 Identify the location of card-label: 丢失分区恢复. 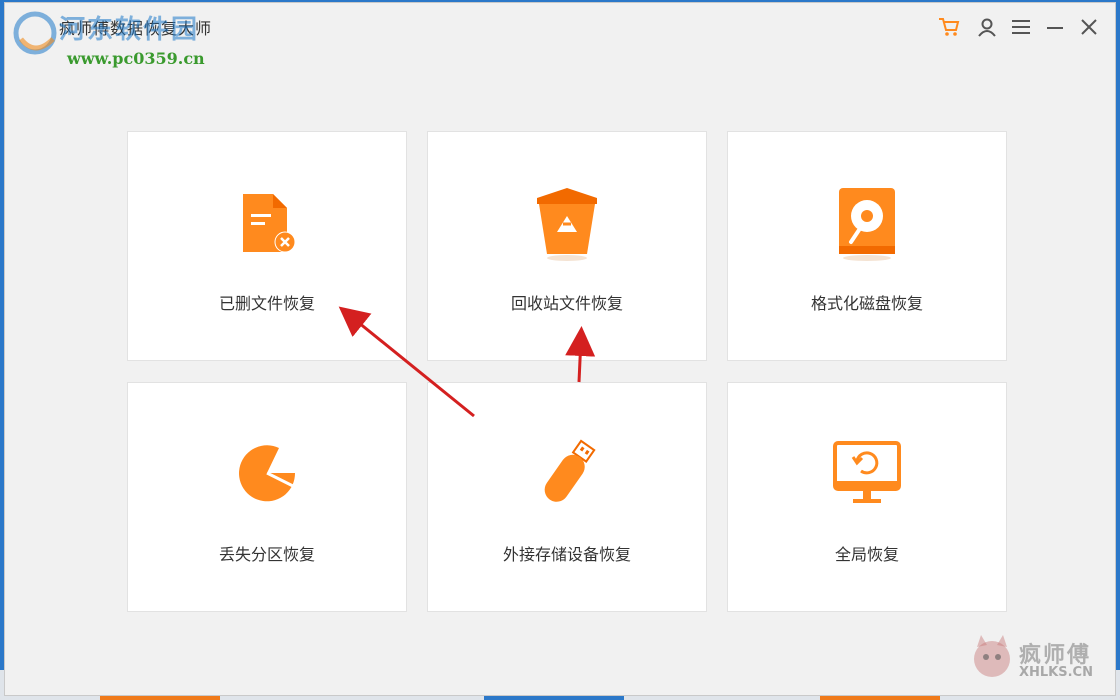
(266, 554).